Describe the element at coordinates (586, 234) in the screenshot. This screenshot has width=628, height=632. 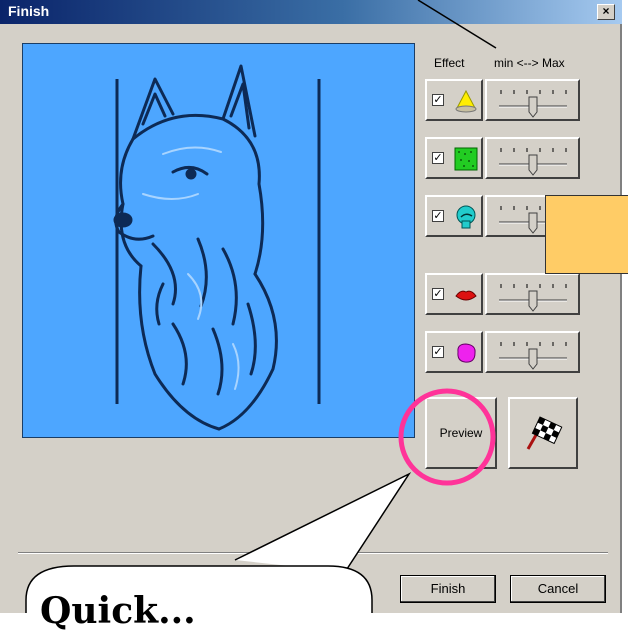
I see `note-rectangle` at that location.